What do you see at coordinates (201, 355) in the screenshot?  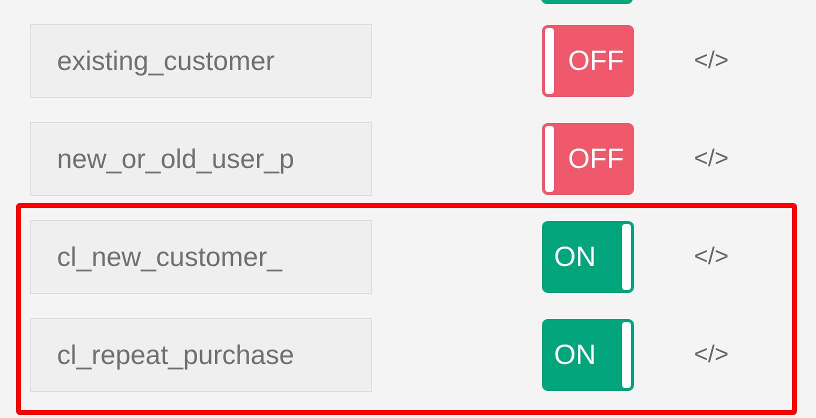 I see `name-field: cl_repeat_purchase` at bounding box center [201, 355].